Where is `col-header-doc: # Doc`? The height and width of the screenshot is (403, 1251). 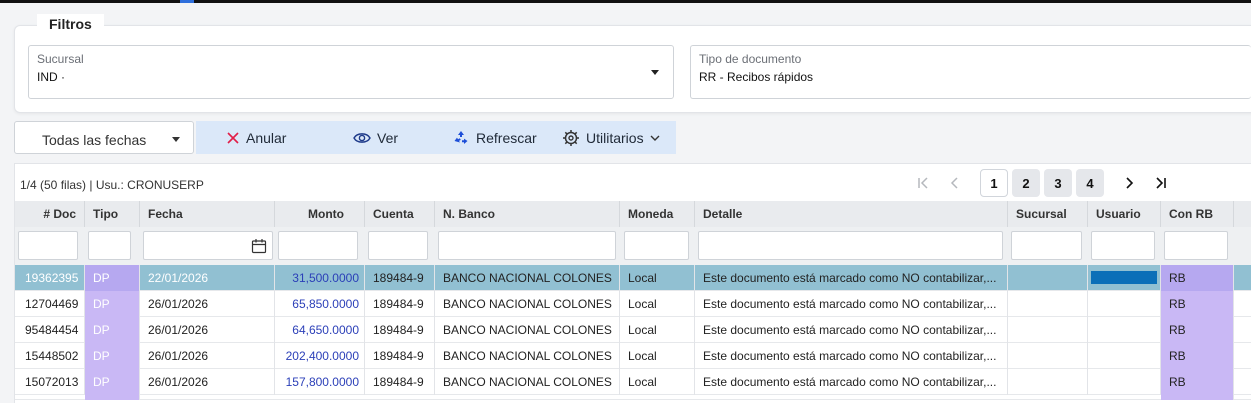
col-header-doc: # Doc is located at coordinates (50, 214).